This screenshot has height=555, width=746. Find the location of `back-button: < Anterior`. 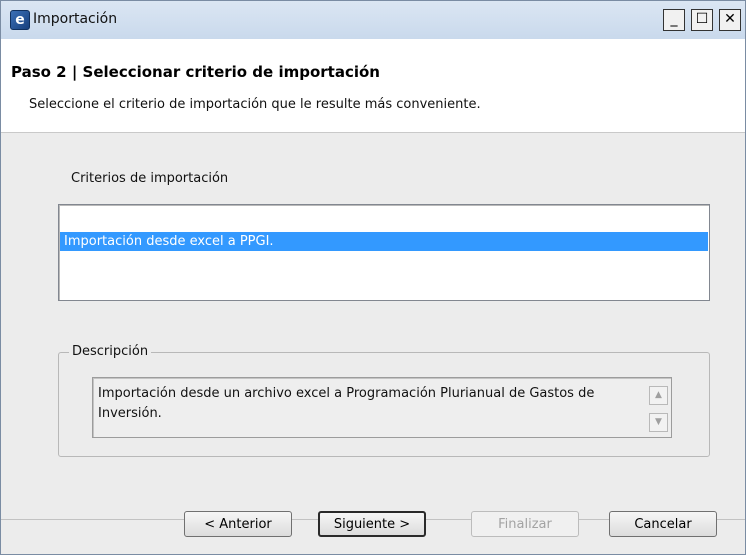

back-button: < Anterior is located at coordinates (238, 524).